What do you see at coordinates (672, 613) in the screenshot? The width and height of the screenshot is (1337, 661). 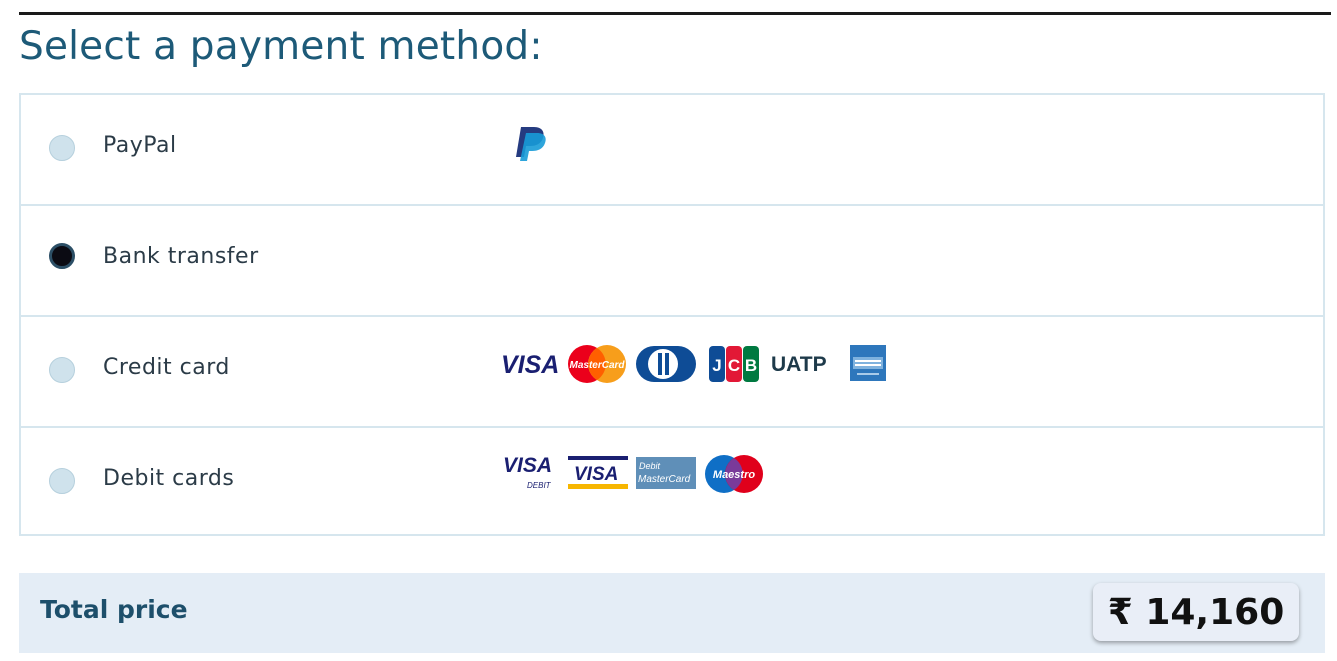 I see `total-price-bar: Total price ₹ 14,160` at bounding box center [672, 613].